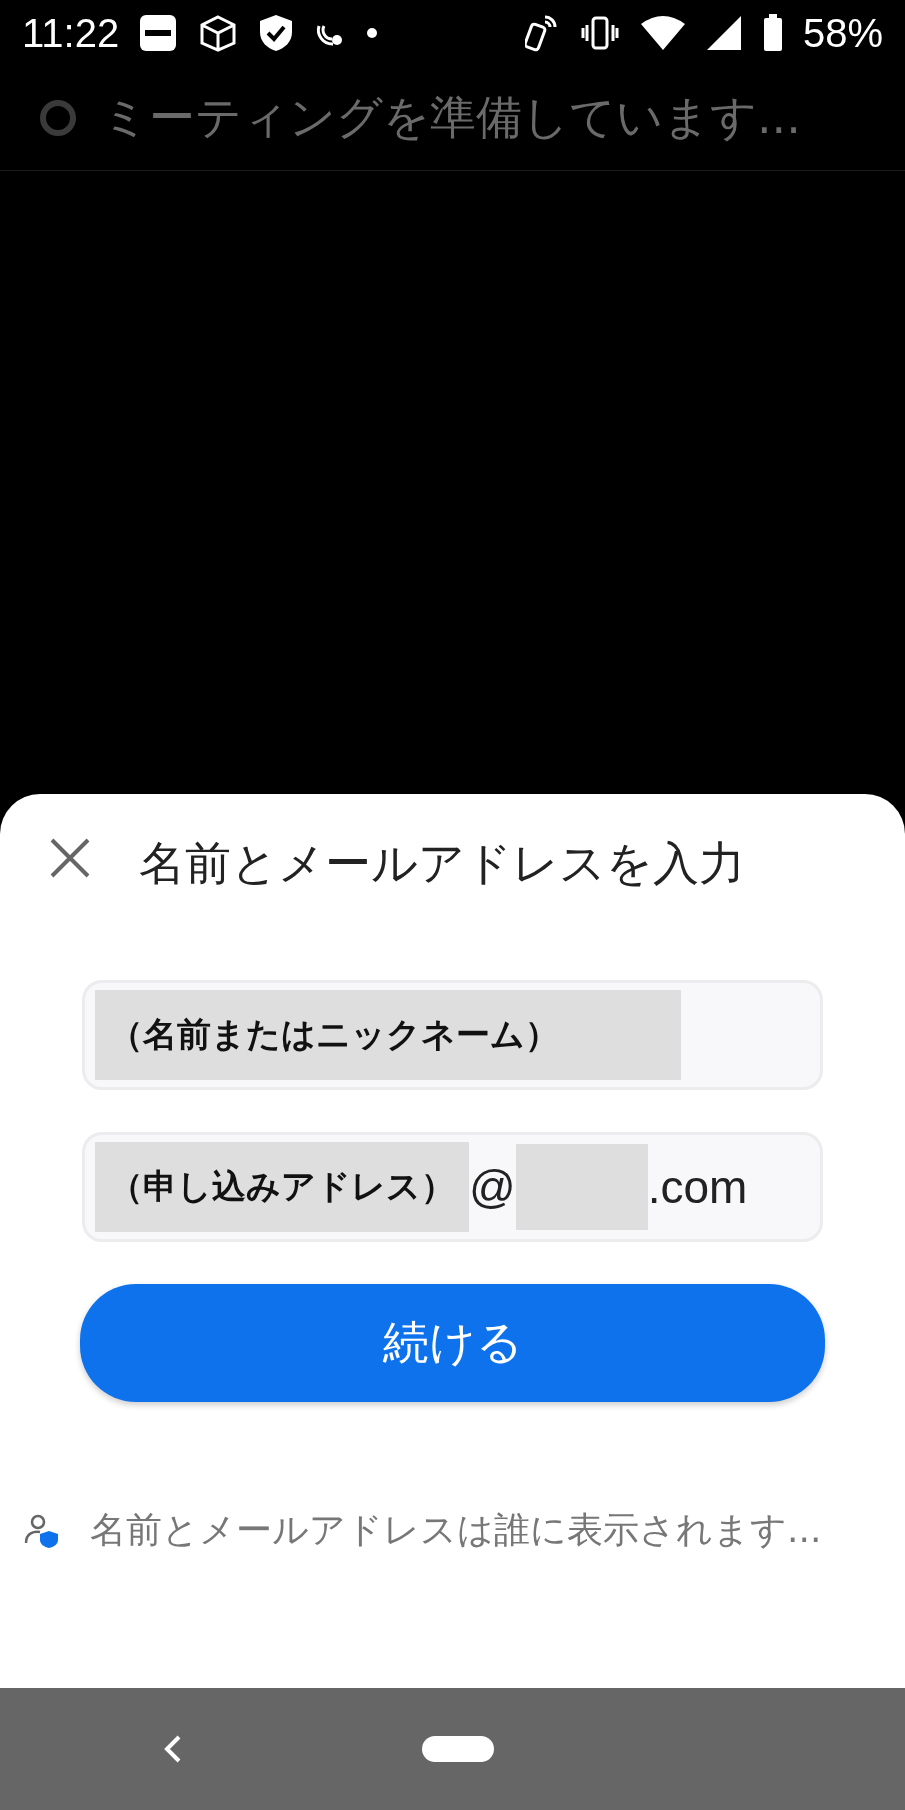  What do you see at coordinates (662, 33) in the screenshot?
I see `wifi-icon` at bounding box center [662, 33].